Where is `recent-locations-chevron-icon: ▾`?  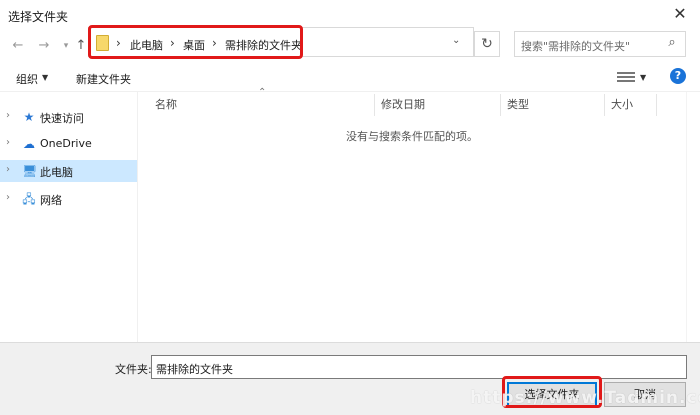 recent-locations-chevron-icon: ▾ is located at coordinates (66, 46).